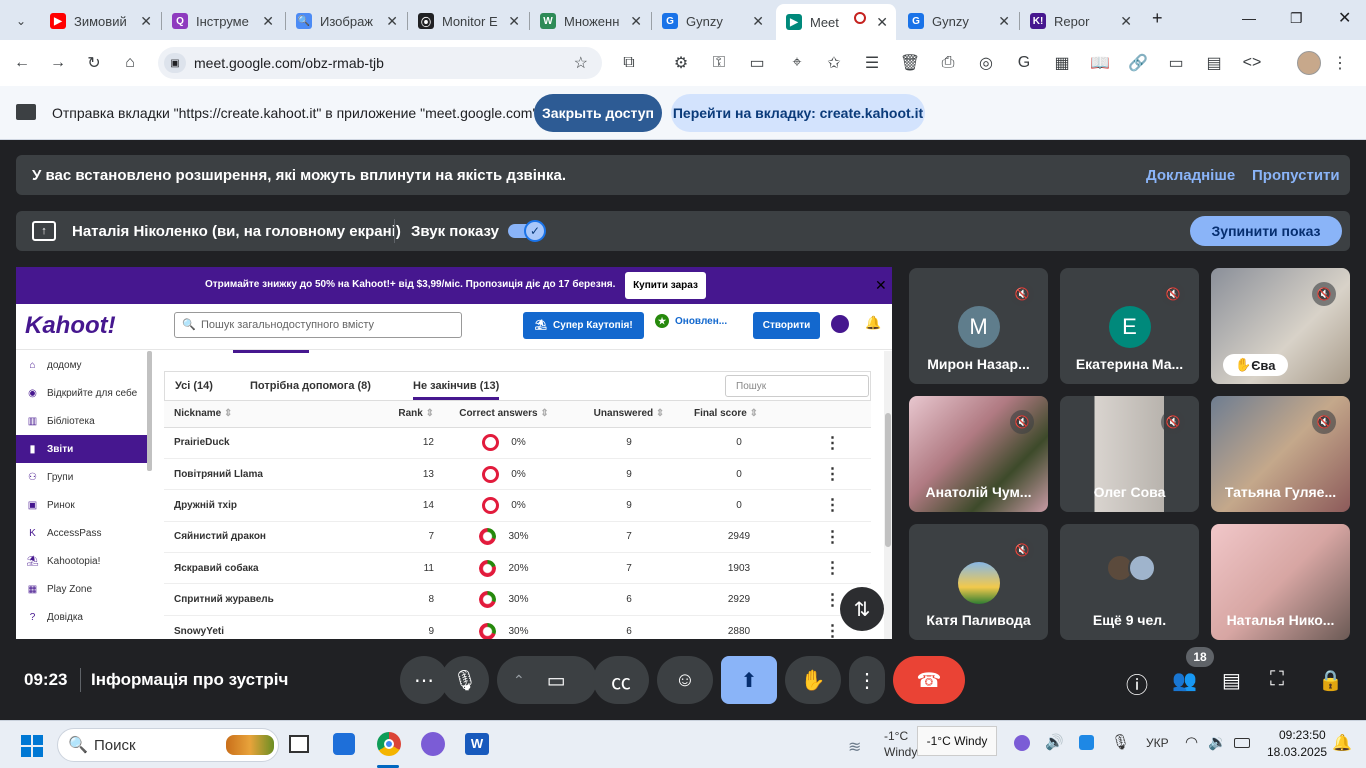  Describe the element at coordinates (517, 505) in the screenshot. I see `table-row: Дружній тхір 14 0% 9 0 ⋮` at that location.